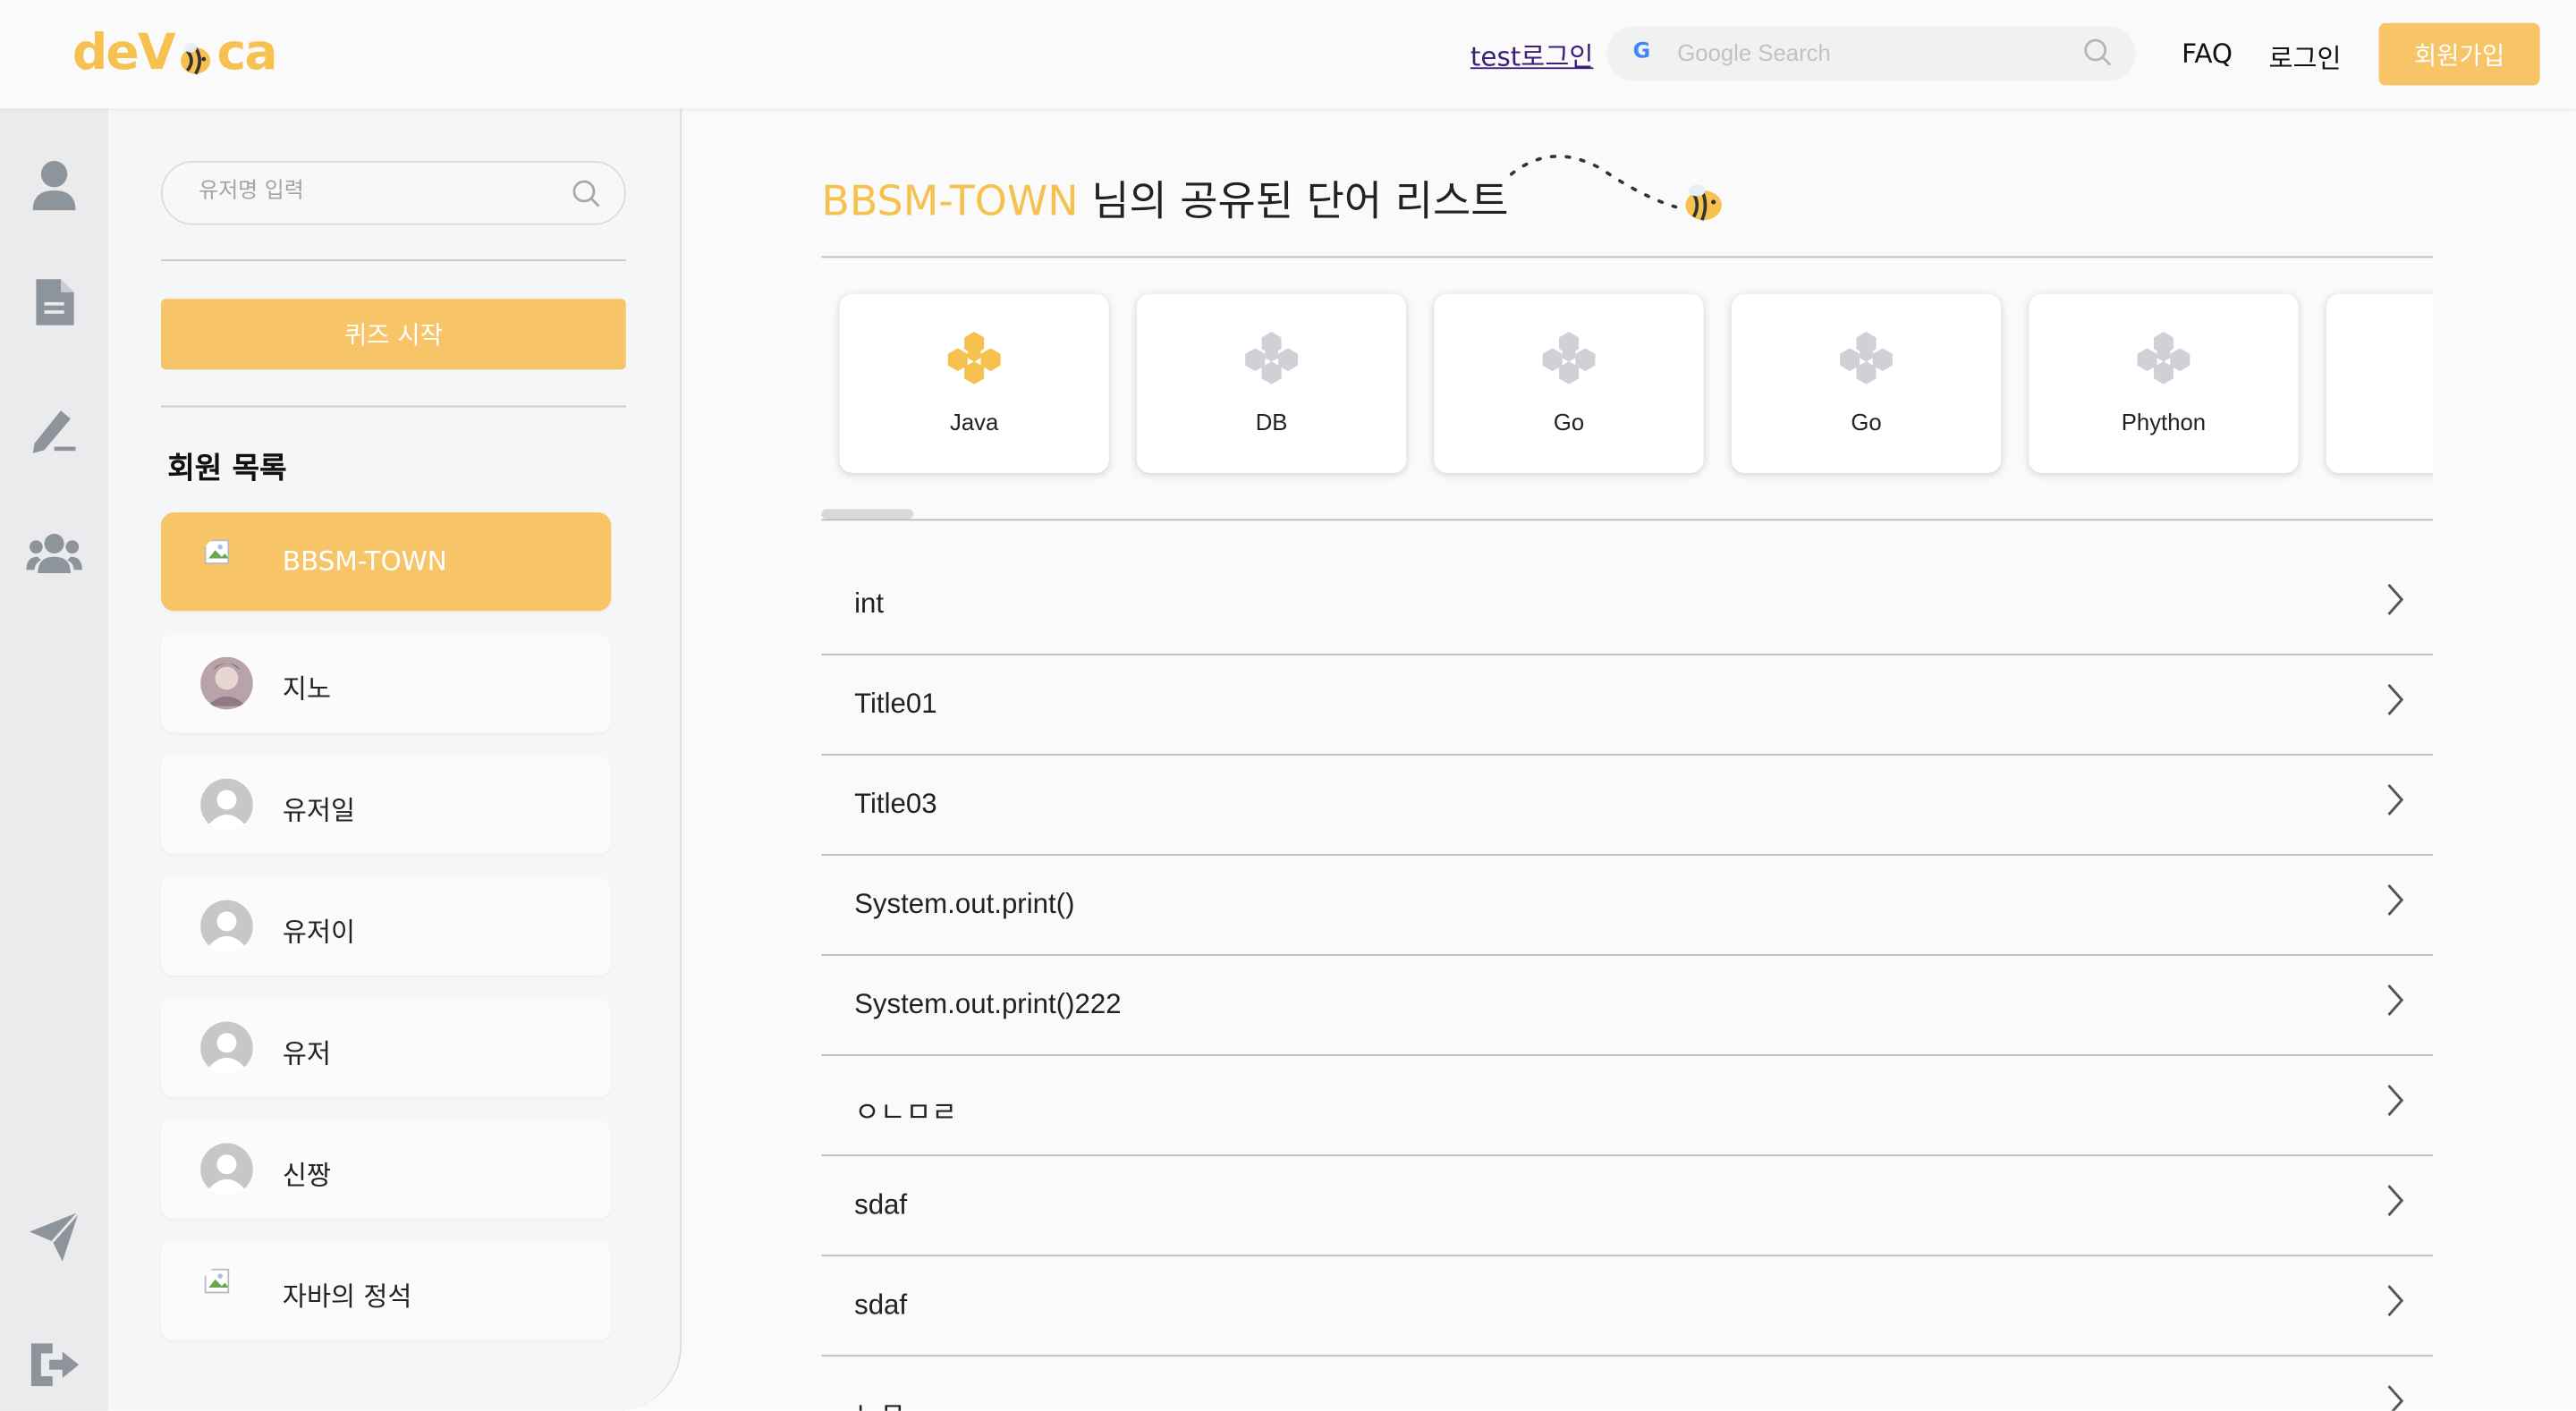 This screenshot has height=1411, width=2576. What do you see at coordinates (895, 704) in the screenshot?
I see `word-title: Title01` at bounding box center [895, 704].